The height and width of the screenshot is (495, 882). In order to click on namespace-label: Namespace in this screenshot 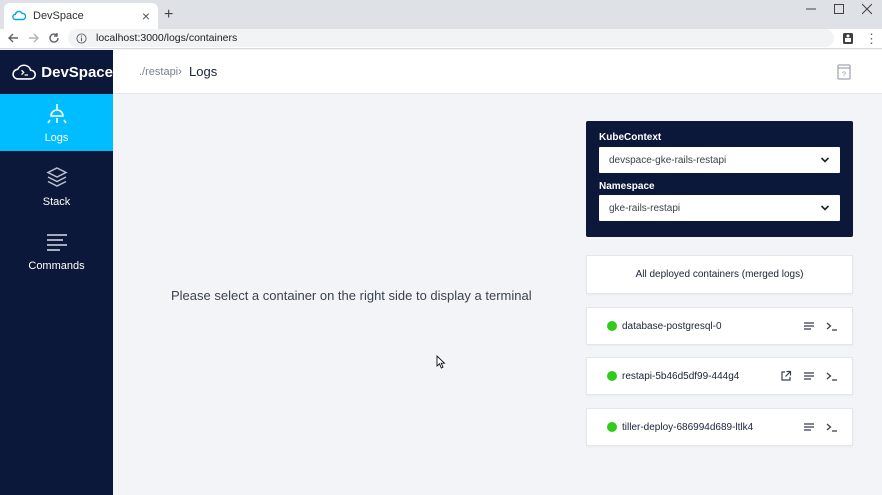, I will do `click(627, 186)`.